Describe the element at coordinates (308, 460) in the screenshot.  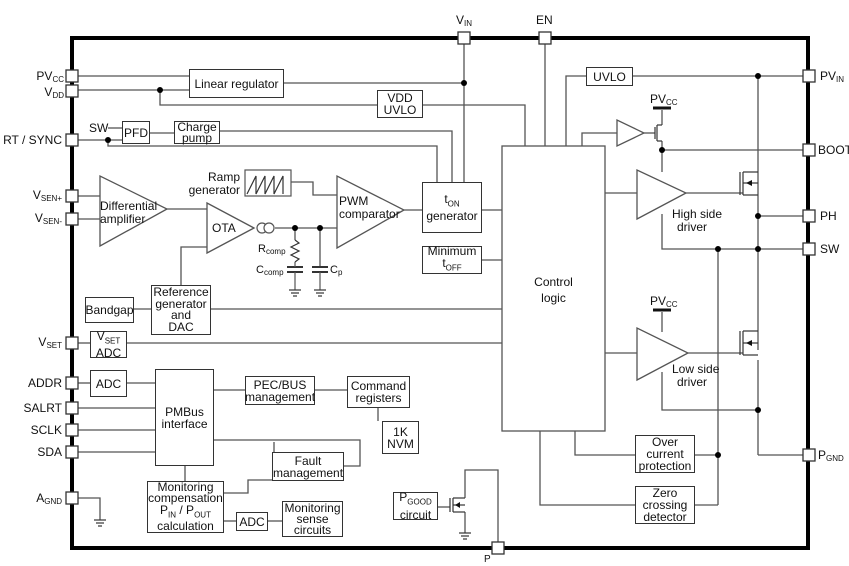
I see `block-line: Fault` at that location.